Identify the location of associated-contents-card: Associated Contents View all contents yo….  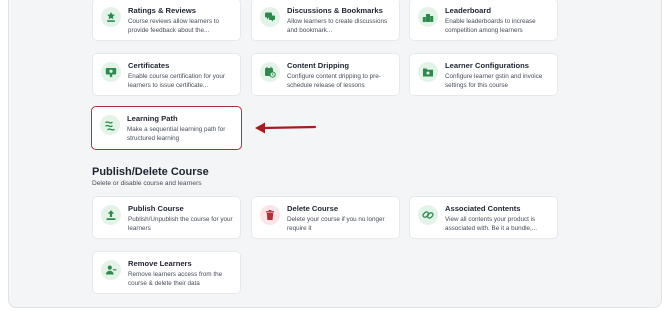
(483, 217).